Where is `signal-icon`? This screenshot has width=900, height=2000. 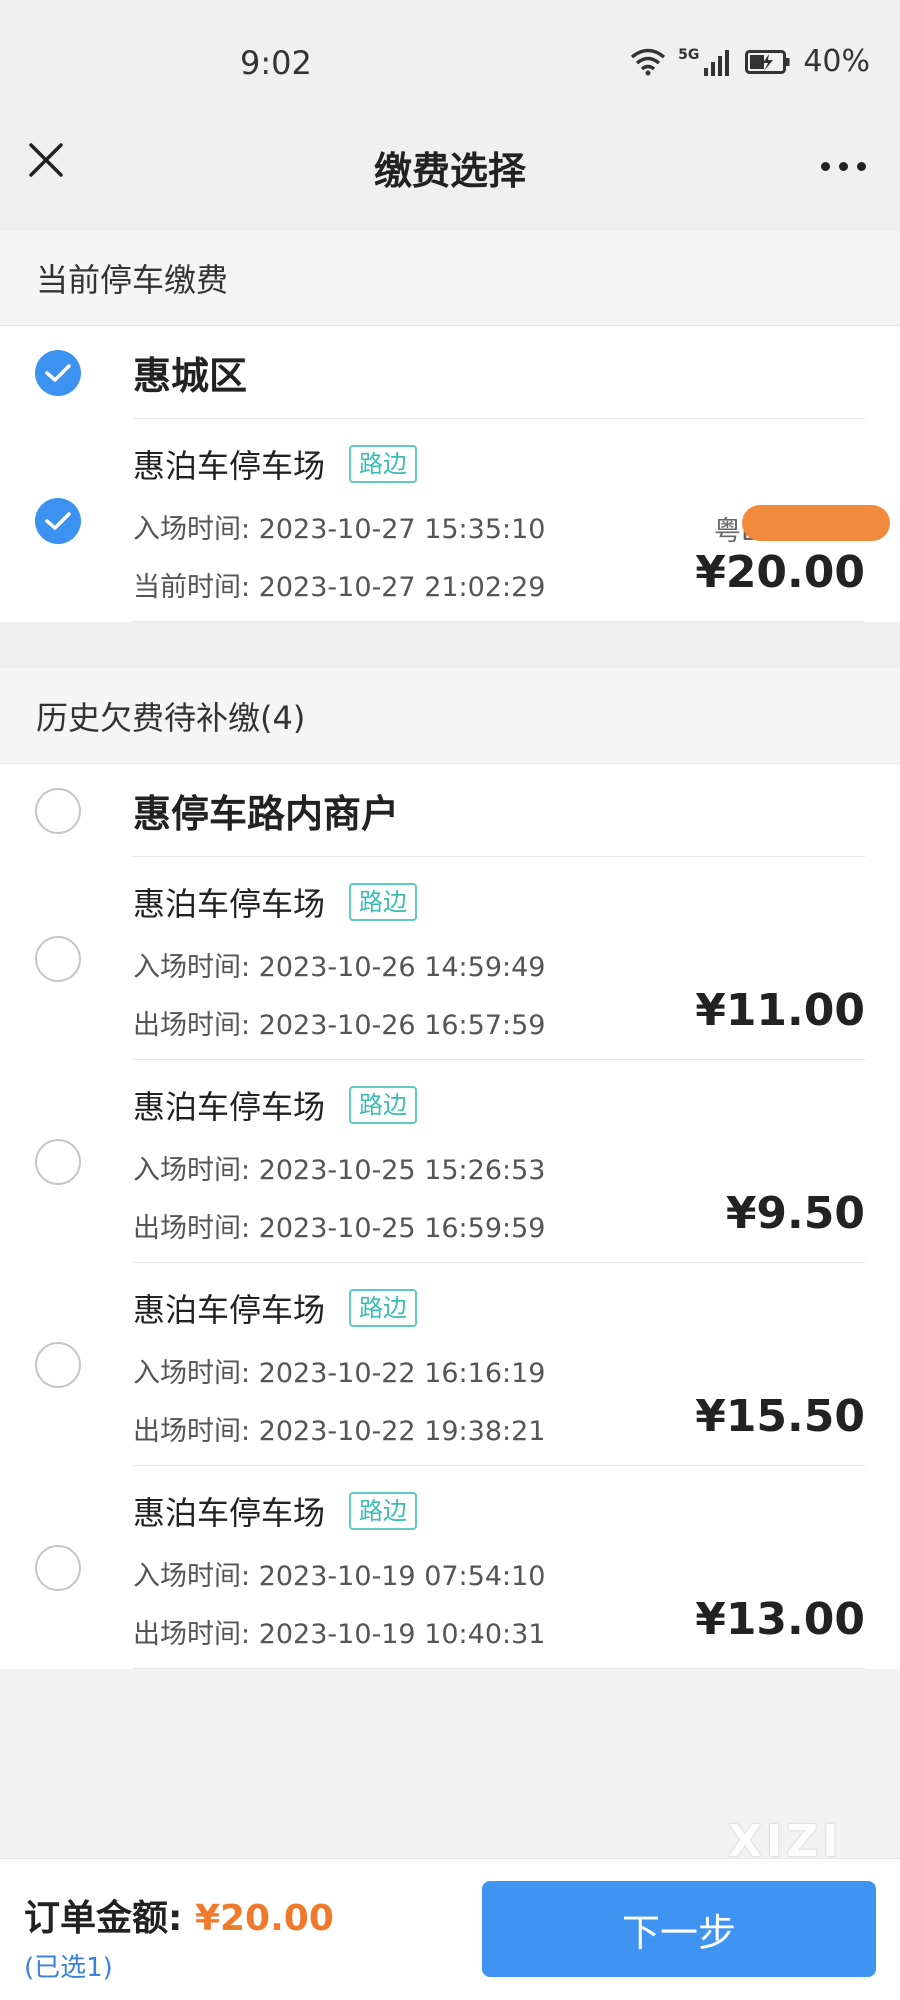 signal-icon is located at coordinates (717, 62).